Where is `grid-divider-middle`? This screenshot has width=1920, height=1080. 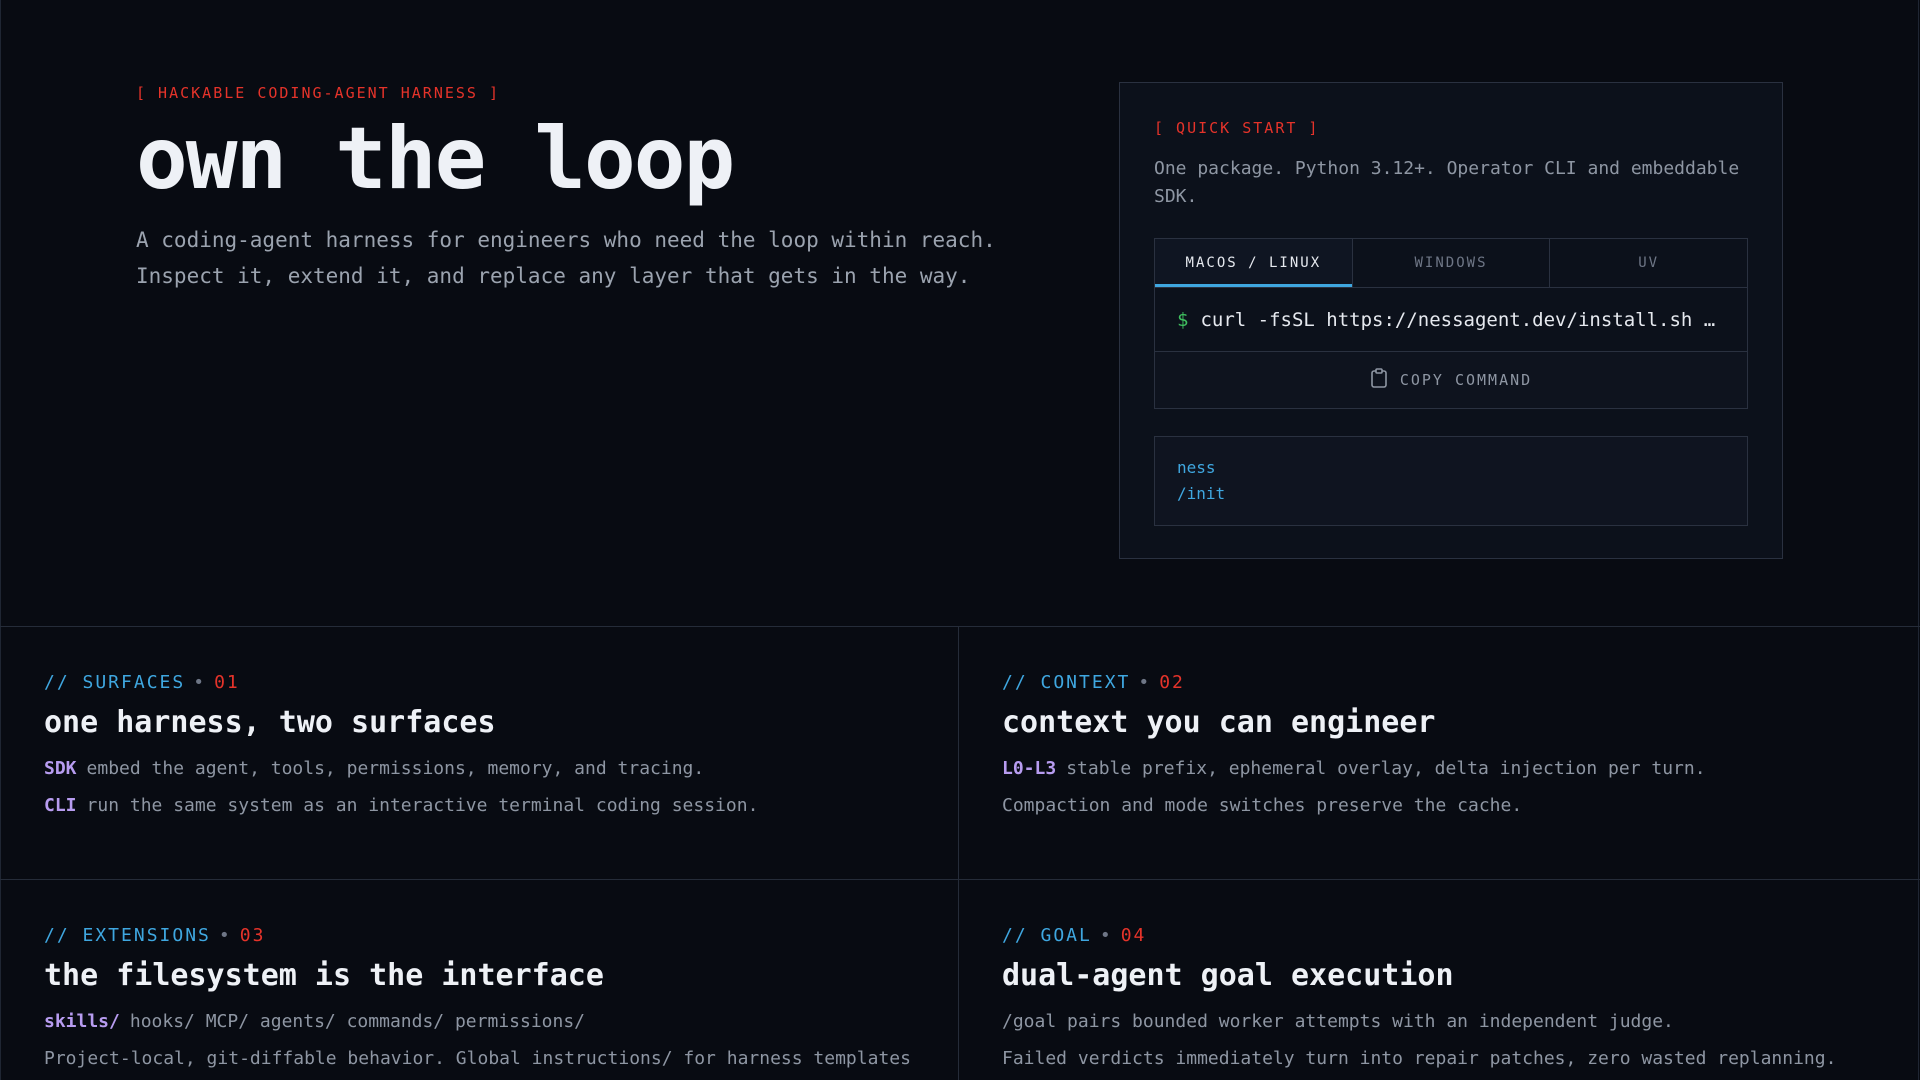 grid-divider-middle is located at coordinates (960, 879).